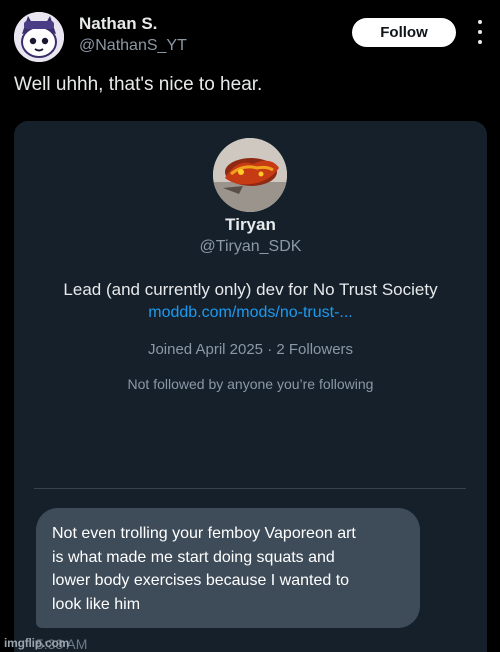 The image size is (500, 652). Describe the element at coordinates (133, 46) in the screenshot. I see `author-handle: @NathanS_YT` at that location.